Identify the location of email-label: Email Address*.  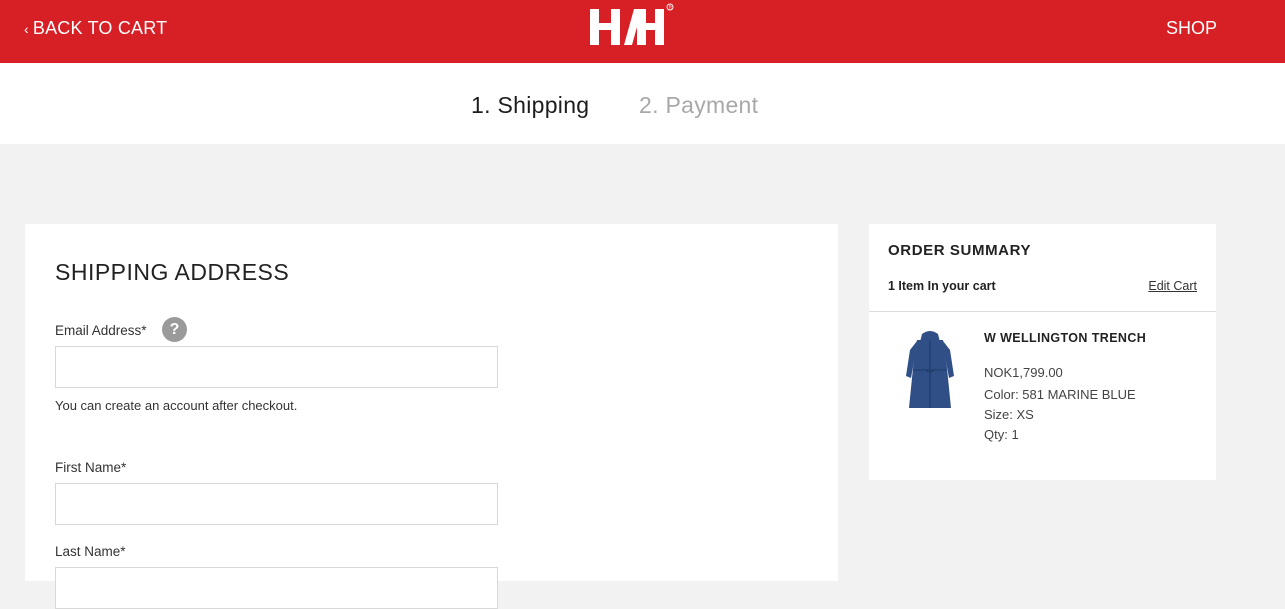
(101, 330).